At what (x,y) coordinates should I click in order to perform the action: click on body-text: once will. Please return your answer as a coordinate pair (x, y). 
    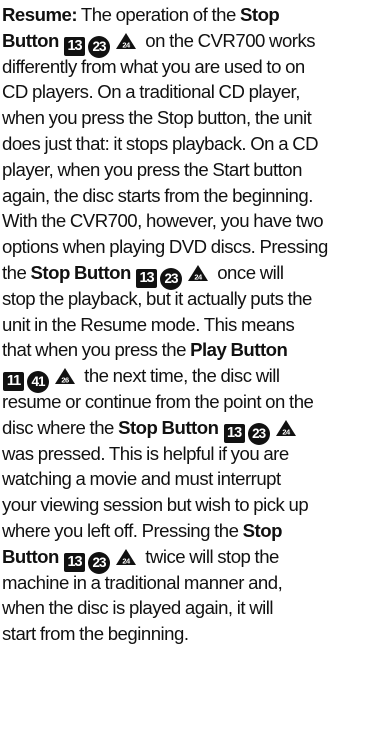
    Looking at the image, I should click on (248, 272).